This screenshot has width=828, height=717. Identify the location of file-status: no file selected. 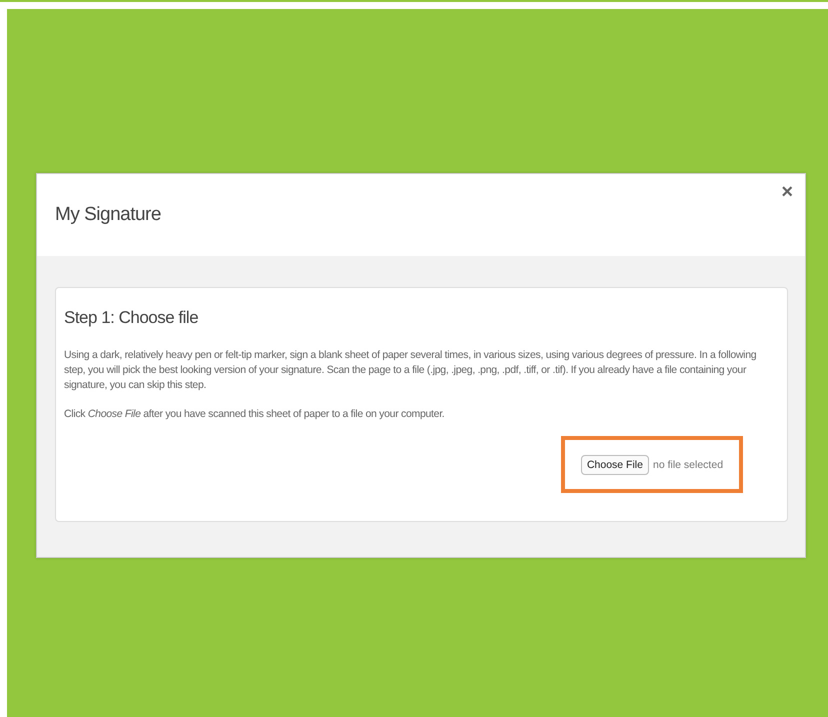
(688, 464).